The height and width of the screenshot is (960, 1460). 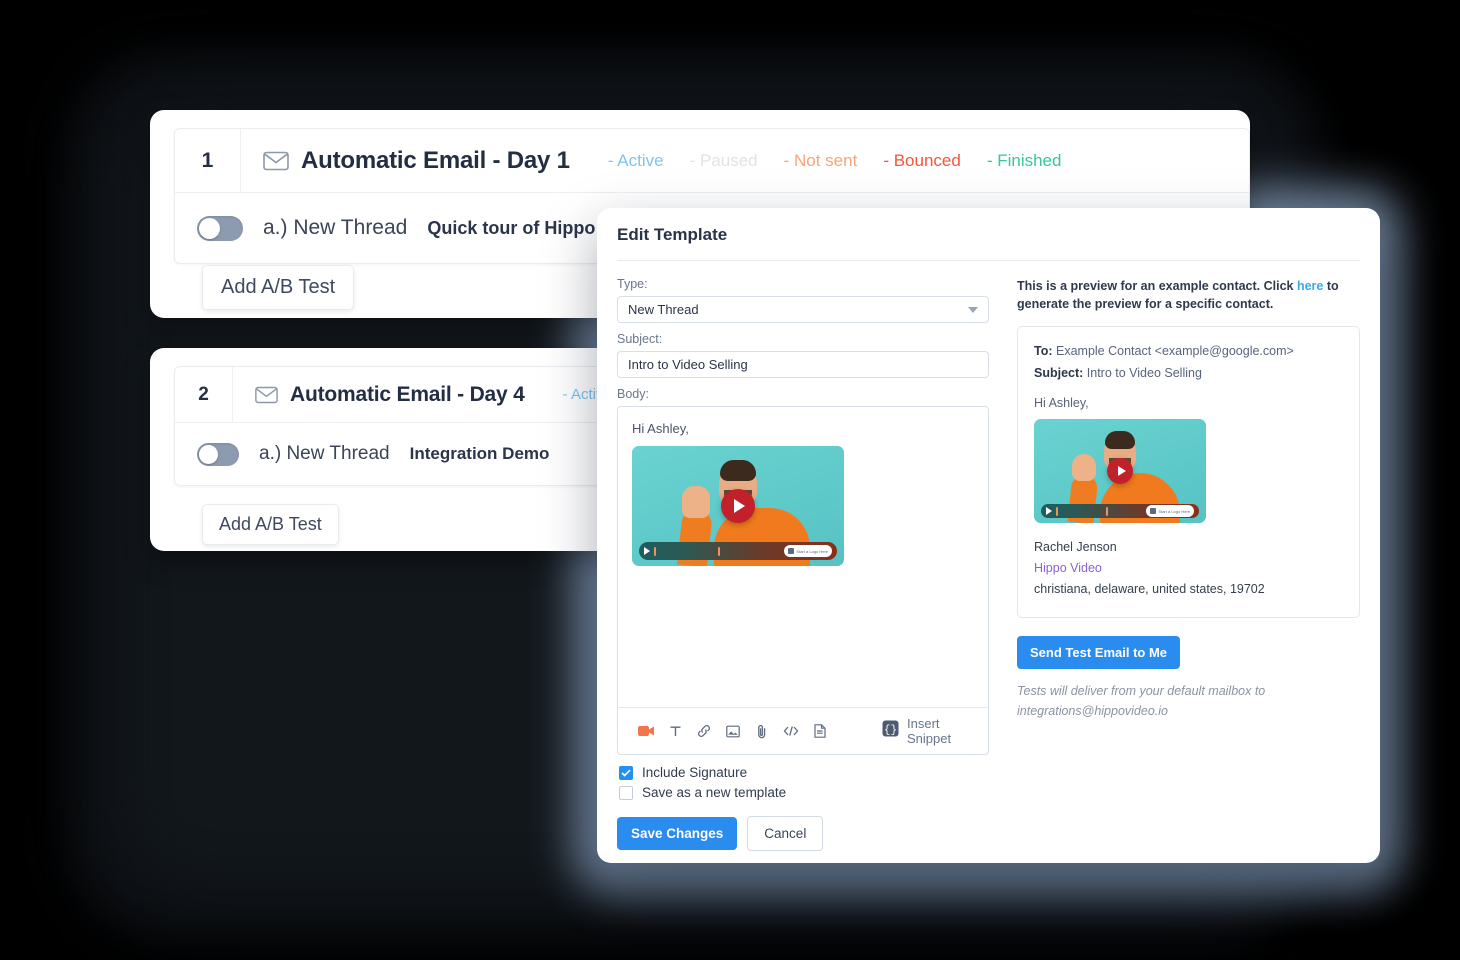 What do you see at coordinates (1310, 286) in the screenshot?
I see `preview-here-link: here` at bounding box center [1310, 286].